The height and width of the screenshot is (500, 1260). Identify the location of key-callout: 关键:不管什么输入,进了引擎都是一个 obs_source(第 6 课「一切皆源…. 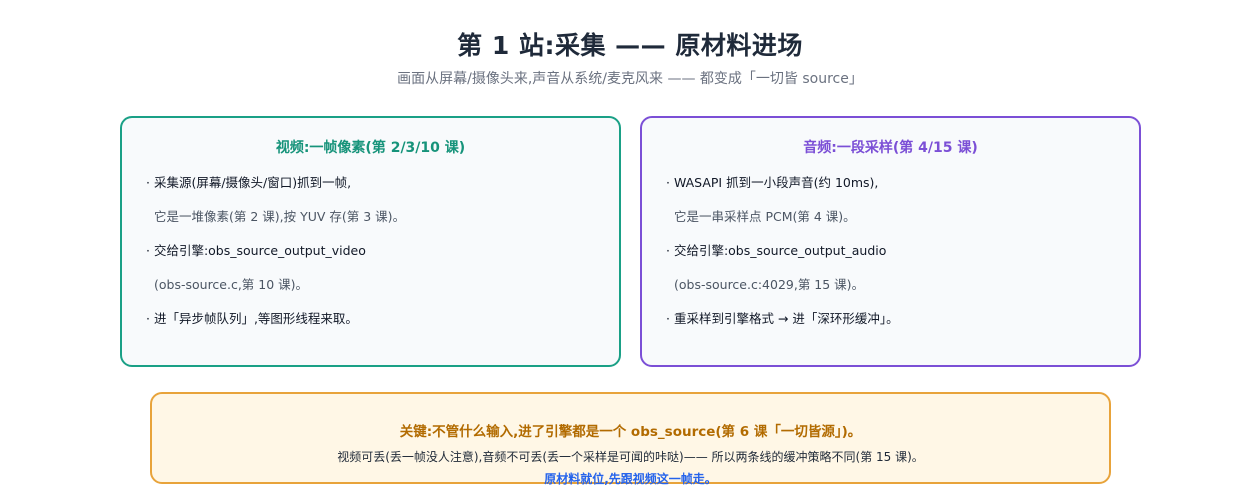
(630, 439).